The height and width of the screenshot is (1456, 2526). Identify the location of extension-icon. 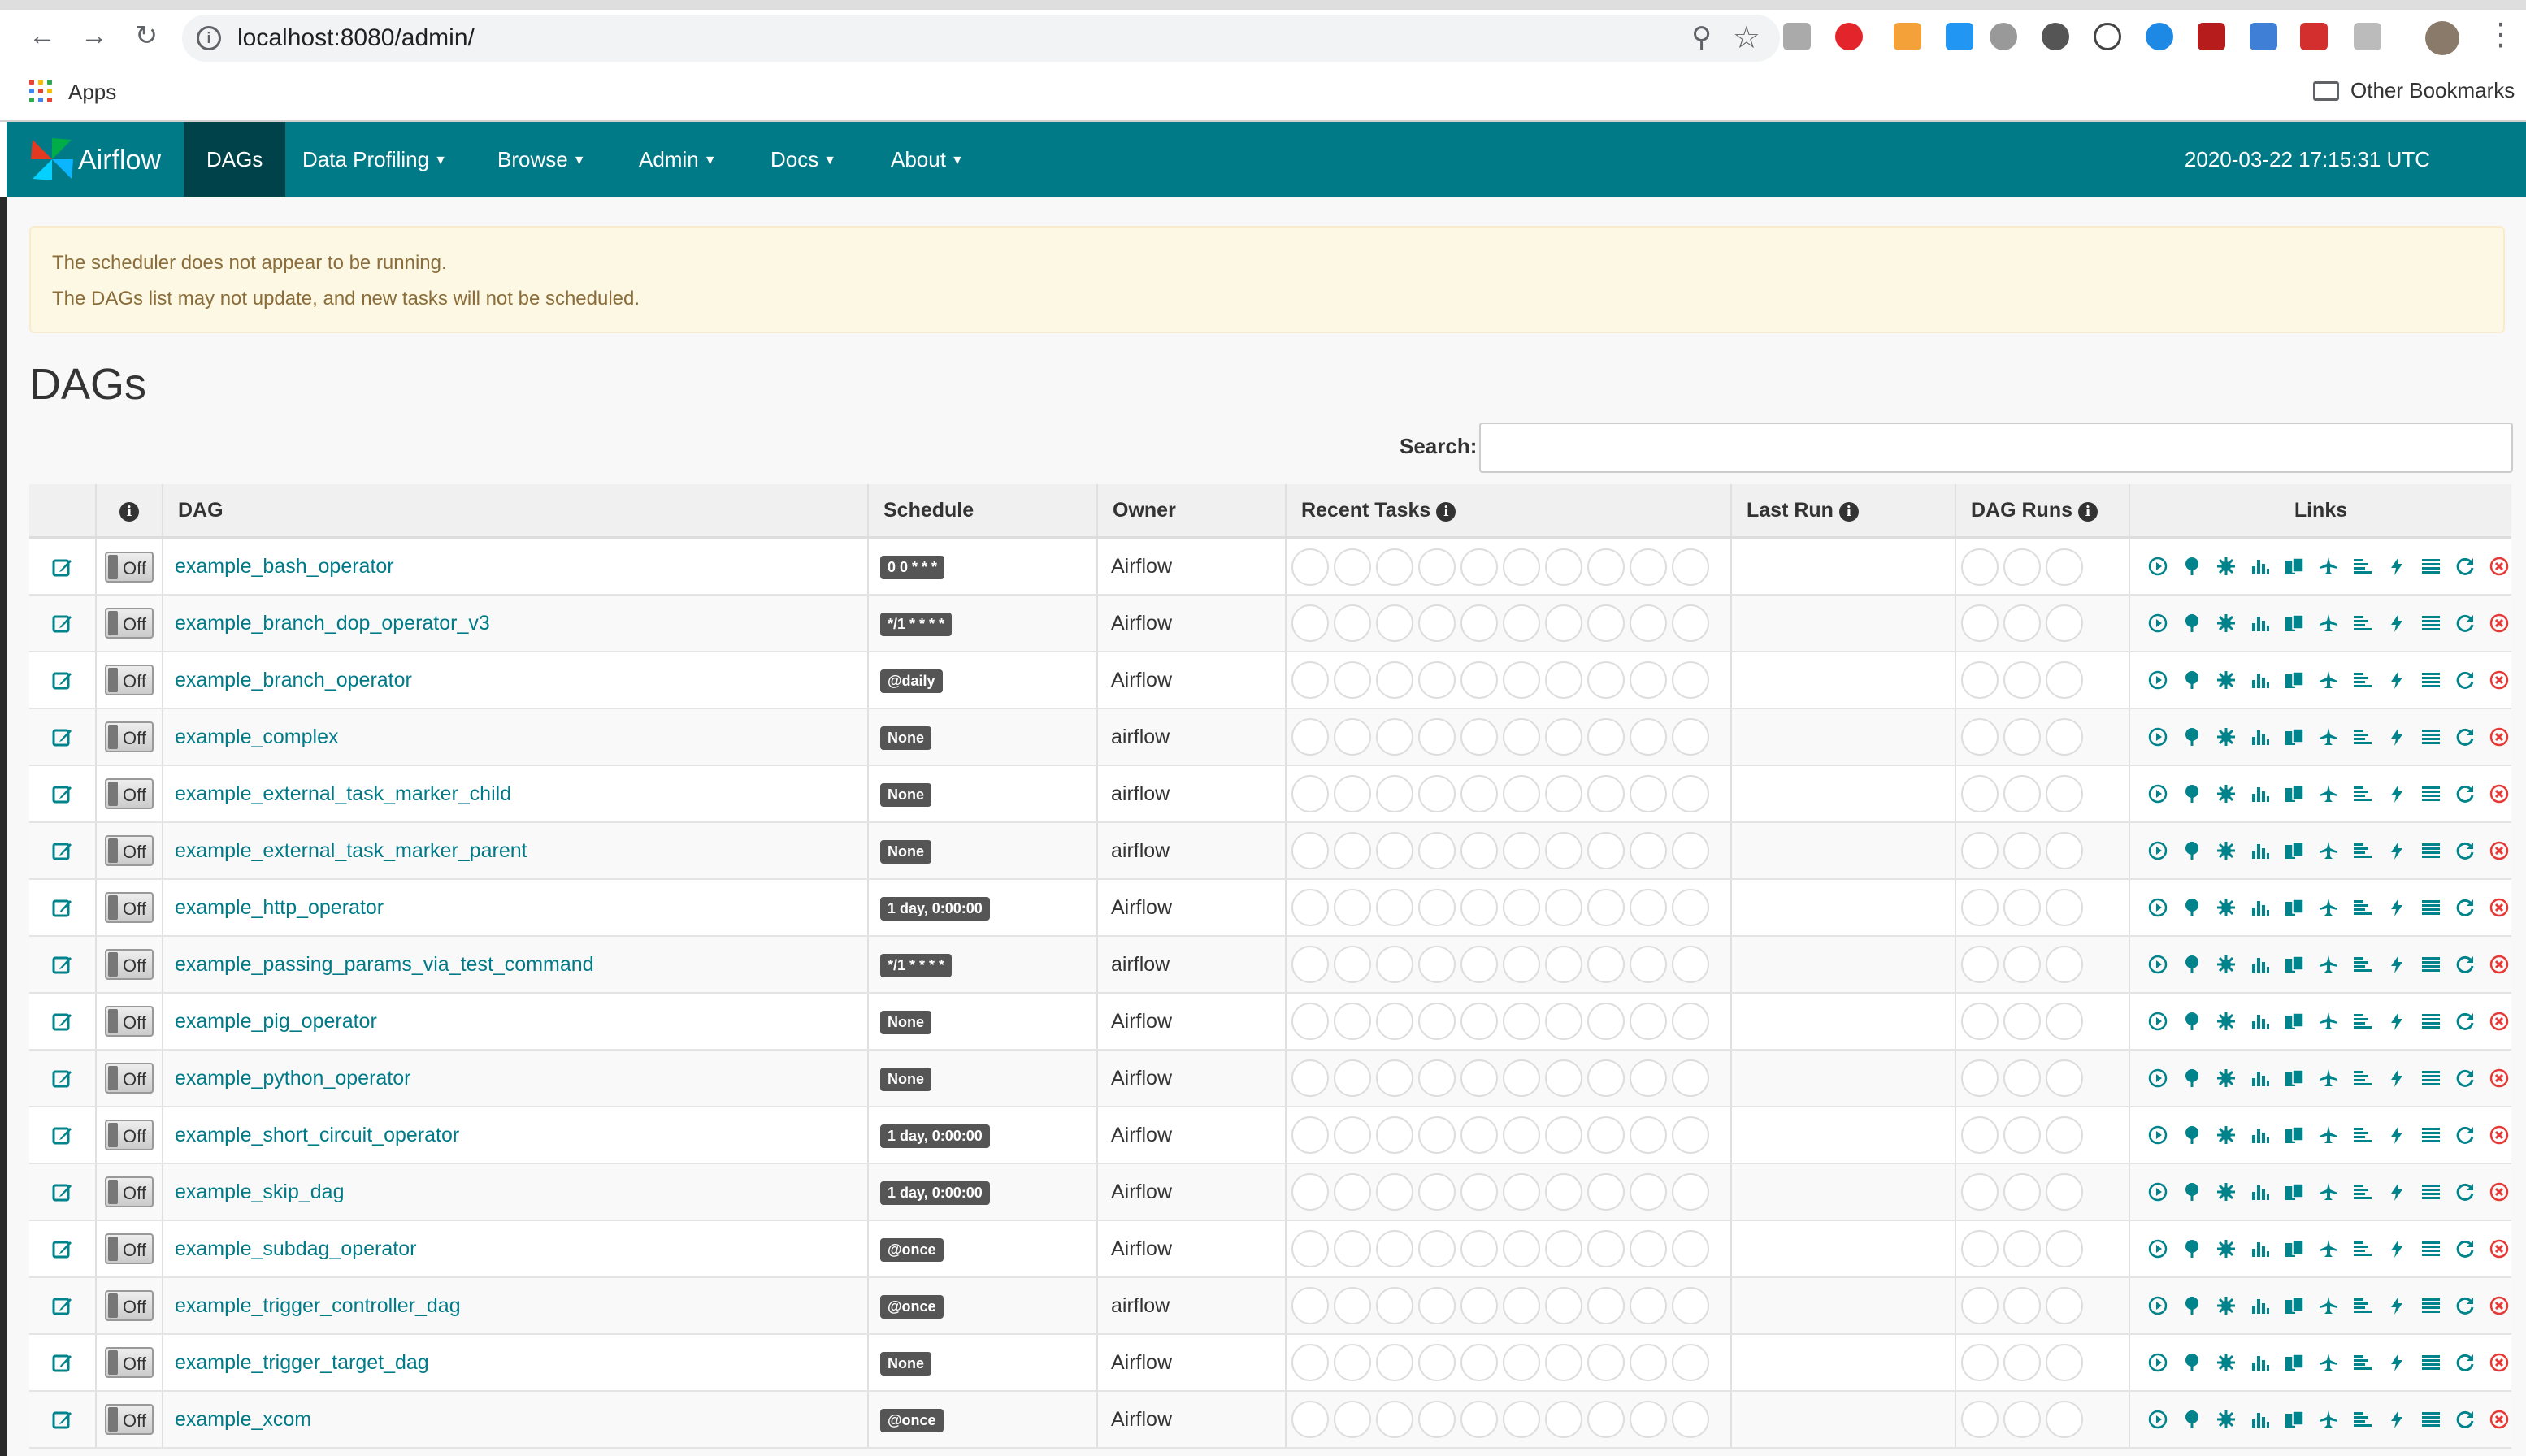
(2368, 36).